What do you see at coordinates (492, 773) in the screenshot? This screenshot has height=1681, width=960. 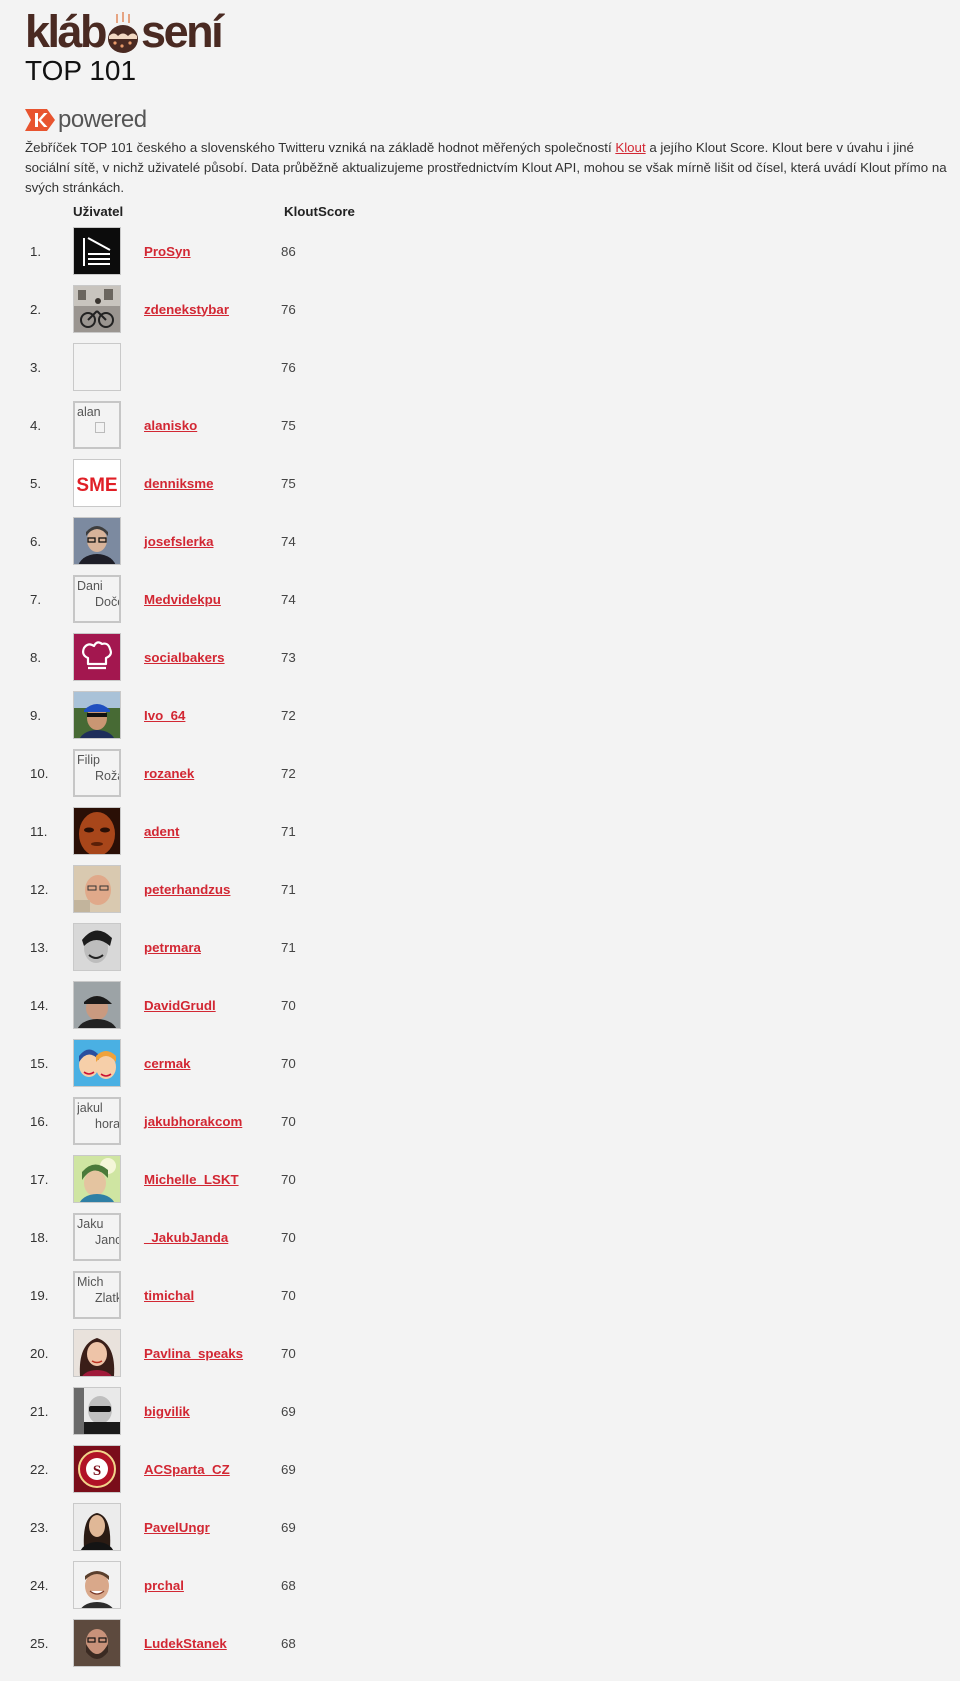 I see `table-row: 10. Filip Roža rozanek72` at bounding box center [492, 773].